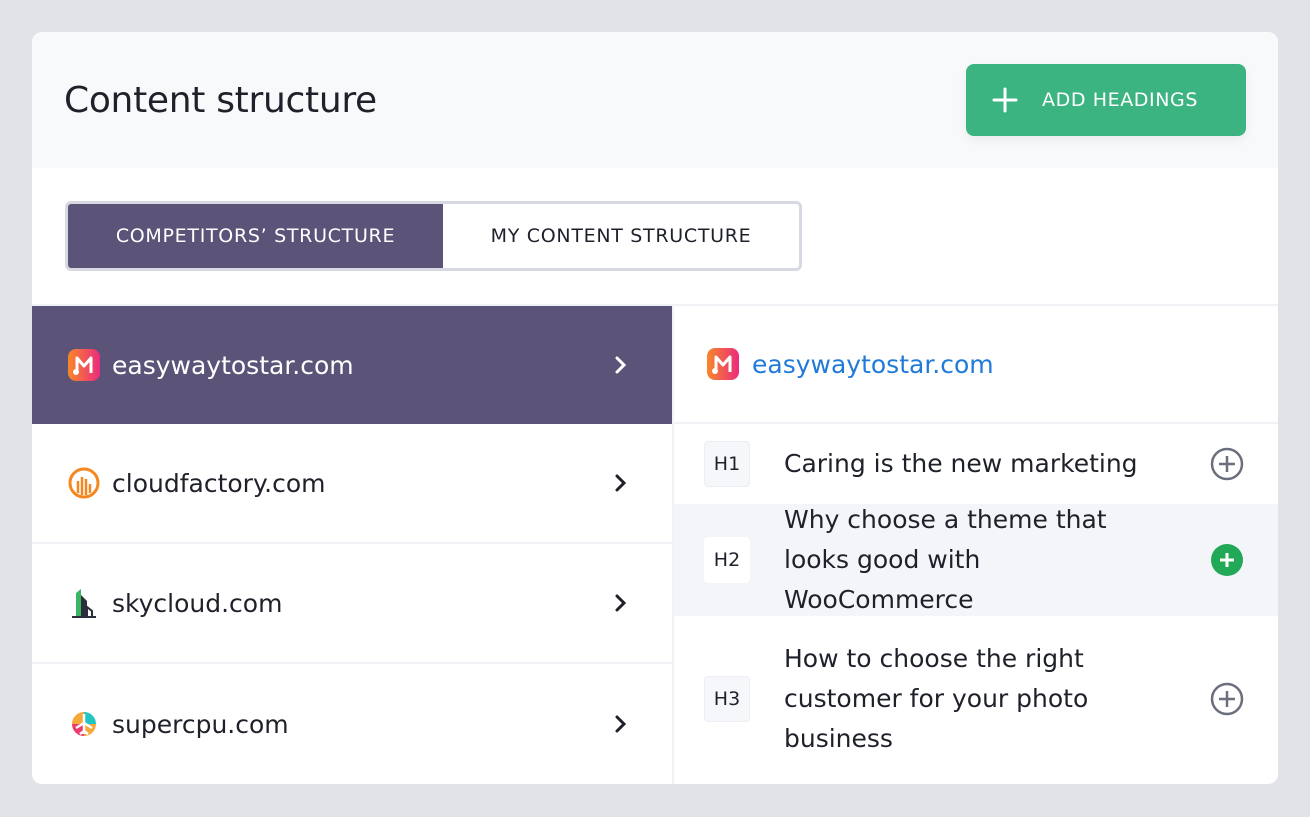 This screenshot has width=1310, height=817. Describe the element at coordinates (621, 236) in the screenshot. I see `tab-my-content-structure: MY CONTENT STRUCTURE` at that location.